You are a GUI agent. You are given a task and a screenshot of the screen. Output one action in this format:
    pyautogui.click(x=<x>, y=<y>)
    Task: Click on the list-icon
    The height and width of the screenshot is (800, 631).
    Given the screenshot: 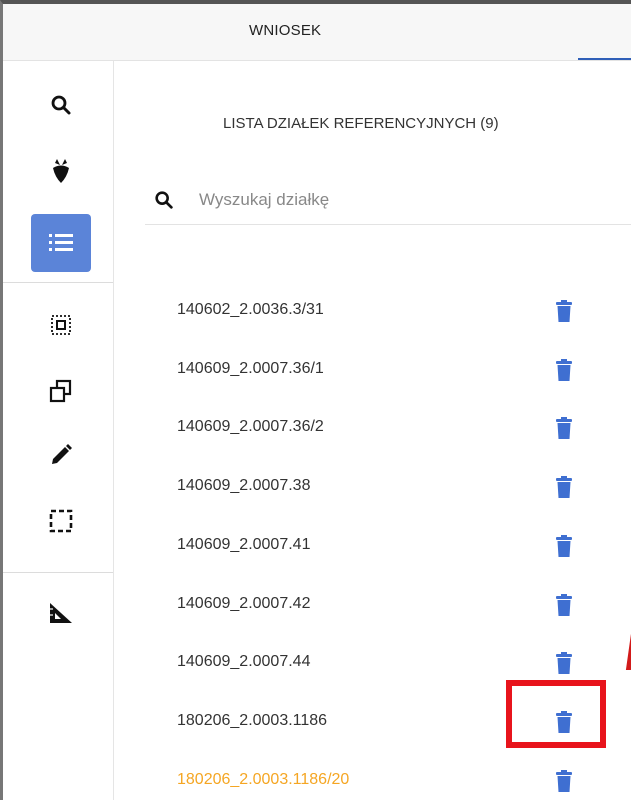 What is the action you would take?
    pyautogui.click(x=61, y=242)
    